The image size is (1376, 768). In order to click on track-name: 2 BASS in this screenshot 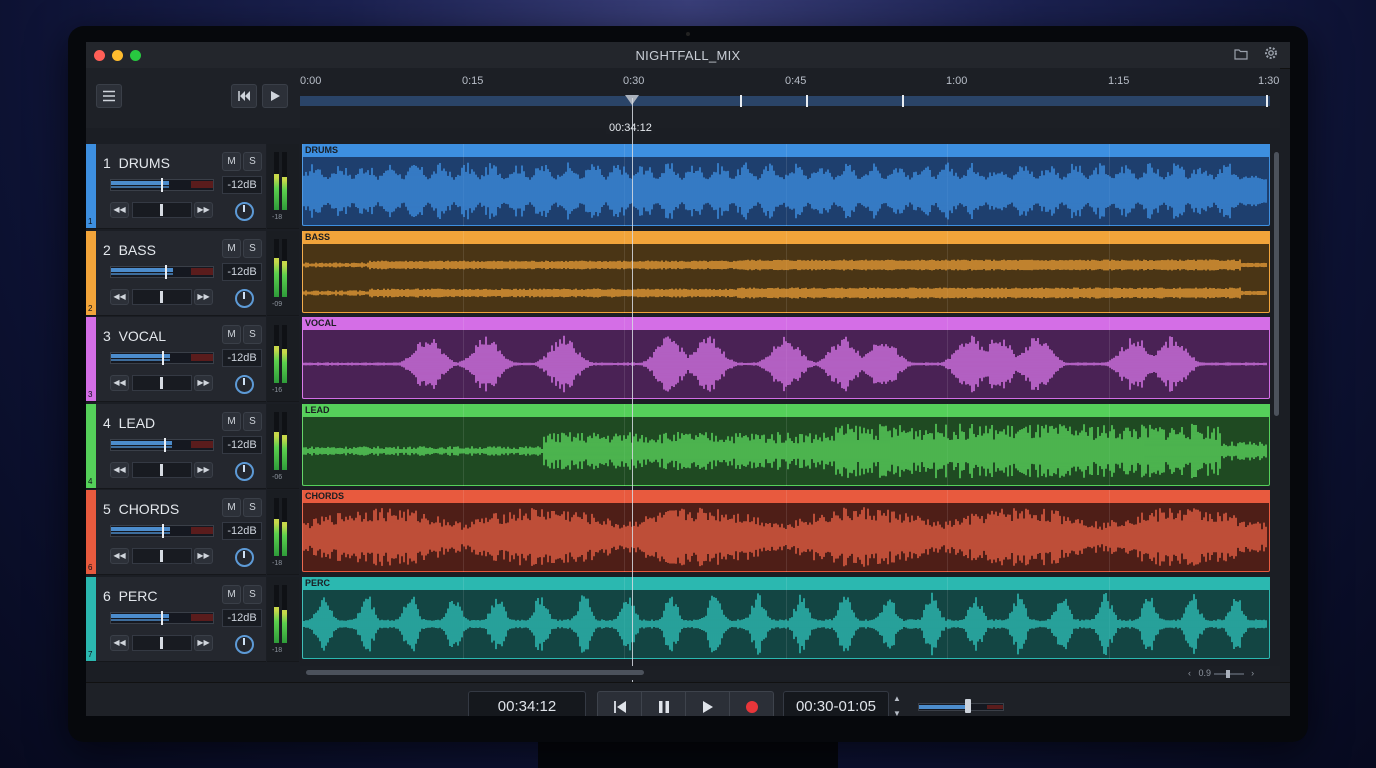, I will do `click(129, 250)`.